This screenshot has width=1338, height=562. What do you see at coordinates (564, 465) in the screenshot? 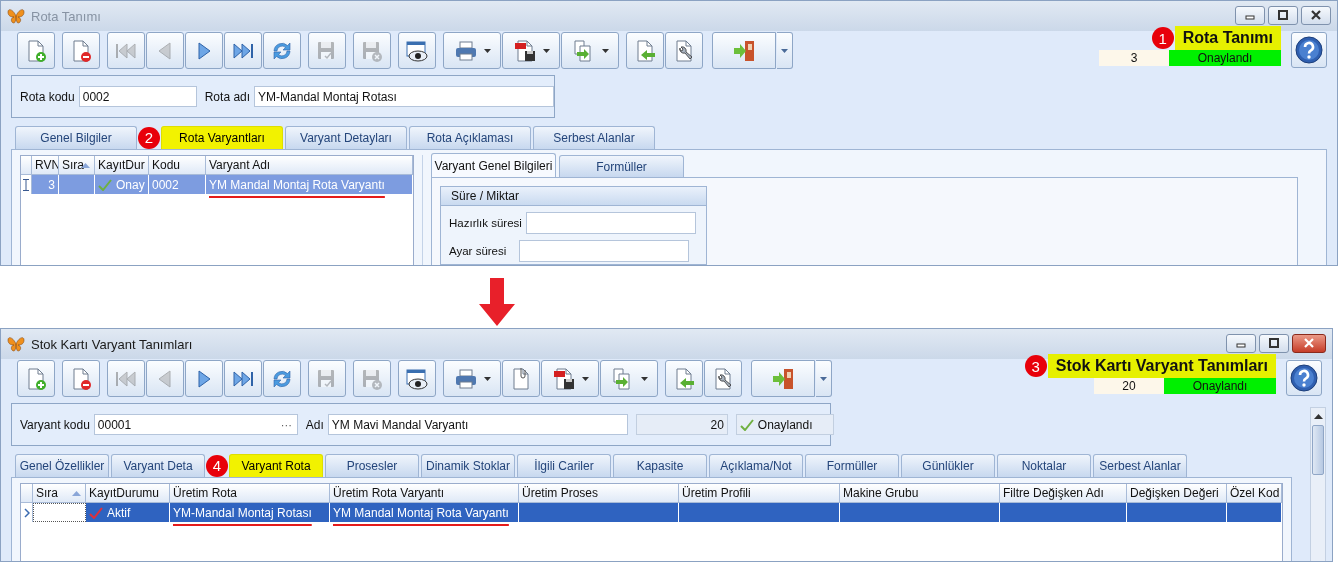
I see `tab: İlgili Cariler` at bounding box center [564, 465].